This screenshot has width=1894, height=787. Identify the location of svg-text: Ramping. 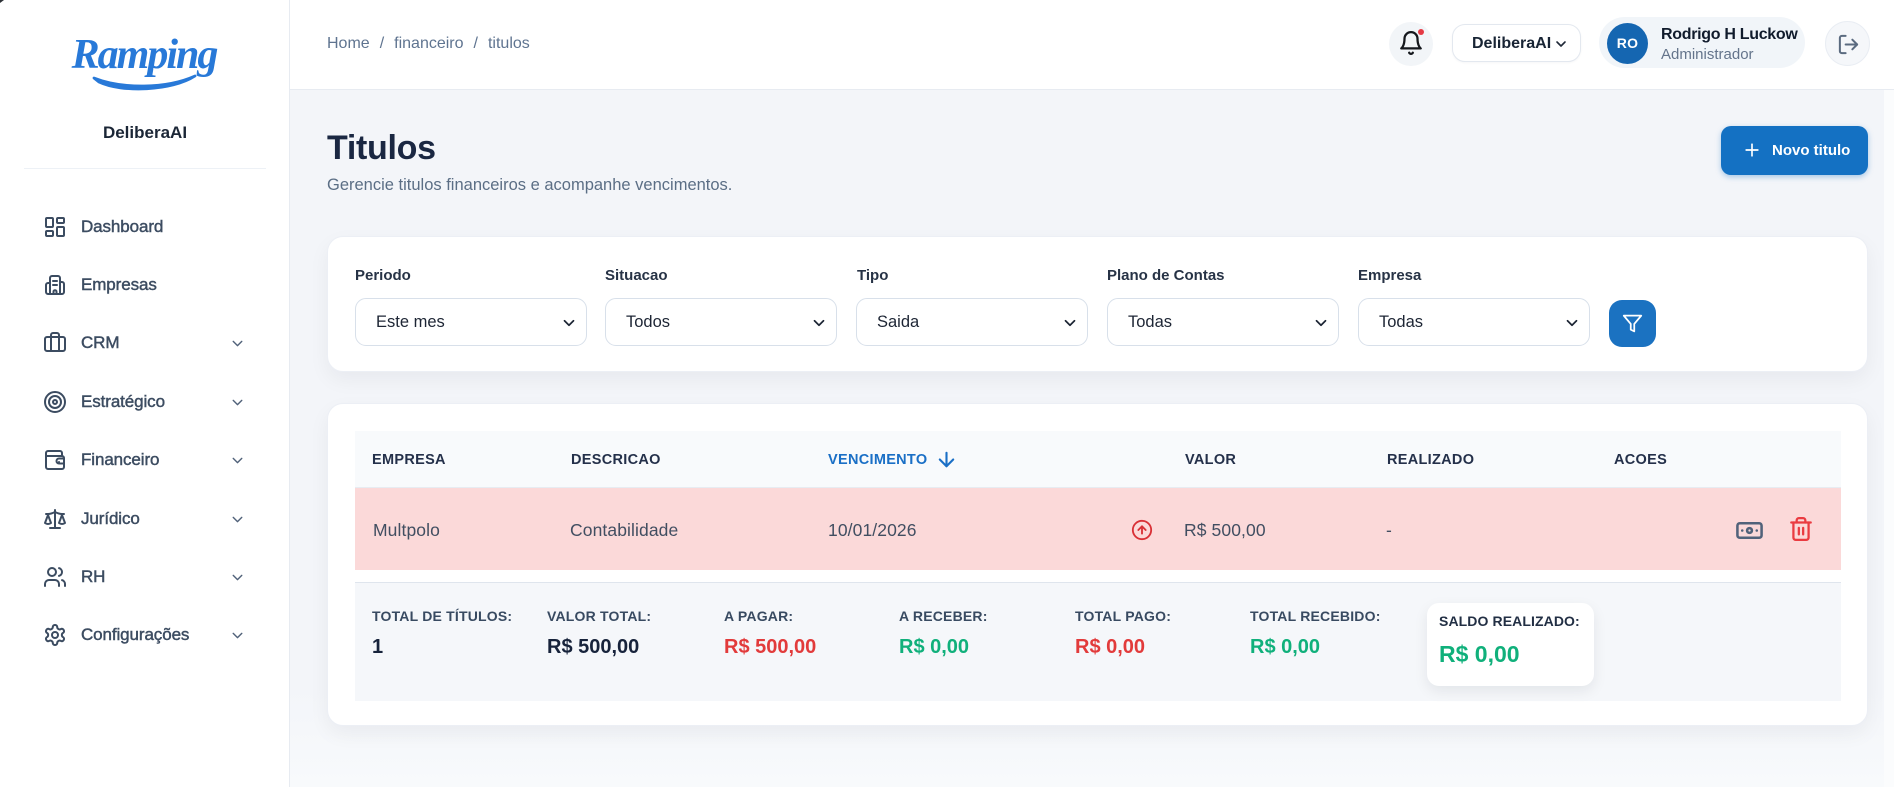
(144, 55).